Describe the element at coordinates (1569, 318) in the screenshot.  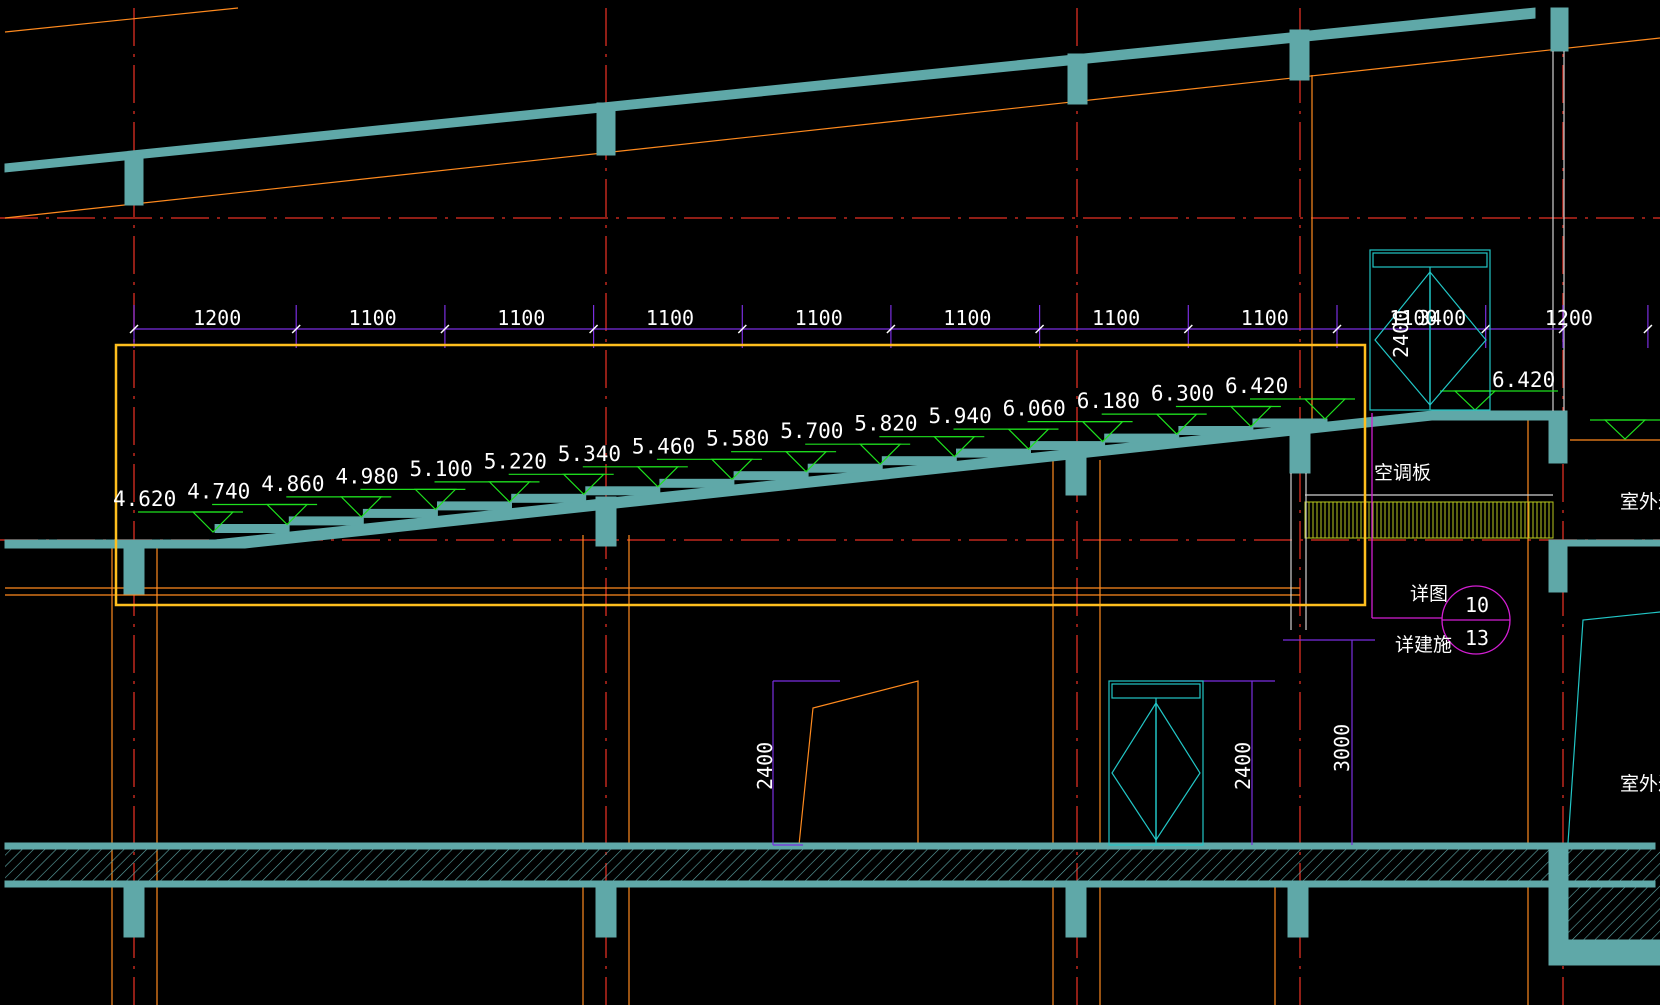
I see `dim-text-9: 1200` at that location.